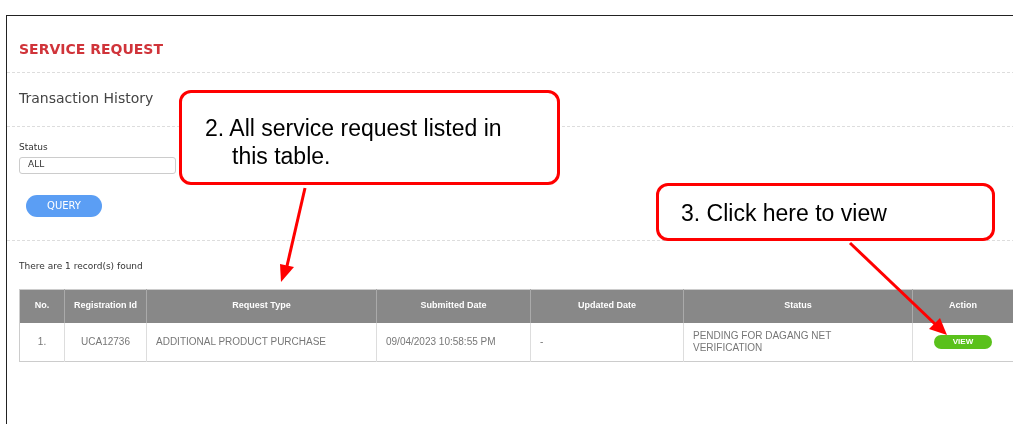 This screenshot has height=424, width=1013. What do you see at coordinates (798, 342) in the screenshot?
I see `table-cell: PENDING FOR DAGANG NET VERIFICATION` at bounding box center [798, 342].